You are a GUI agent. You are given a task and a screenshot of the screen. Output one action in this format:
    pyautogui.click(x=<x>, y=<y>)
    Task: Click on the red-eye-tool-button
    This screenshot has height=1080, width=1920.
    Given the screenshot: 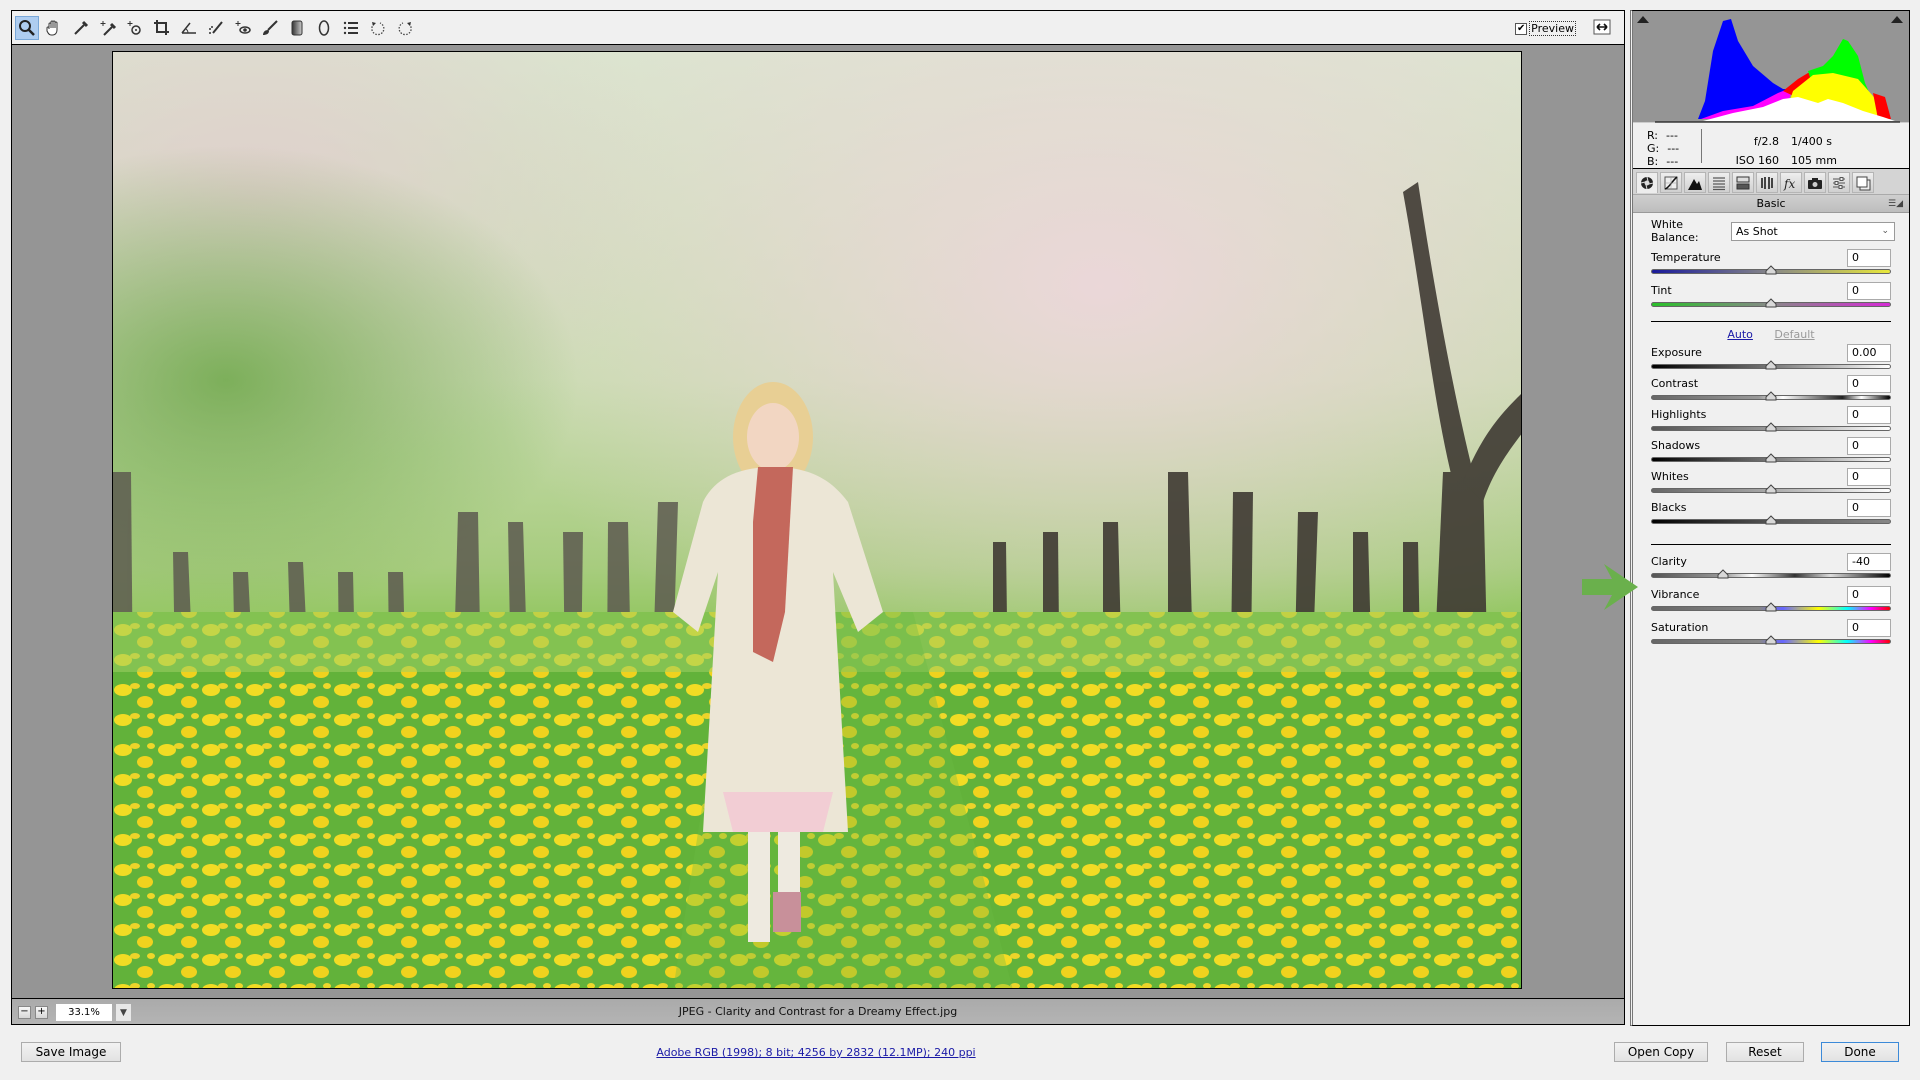 What is the action you would take?
    pyautogui.click(x=243, y=28)
    